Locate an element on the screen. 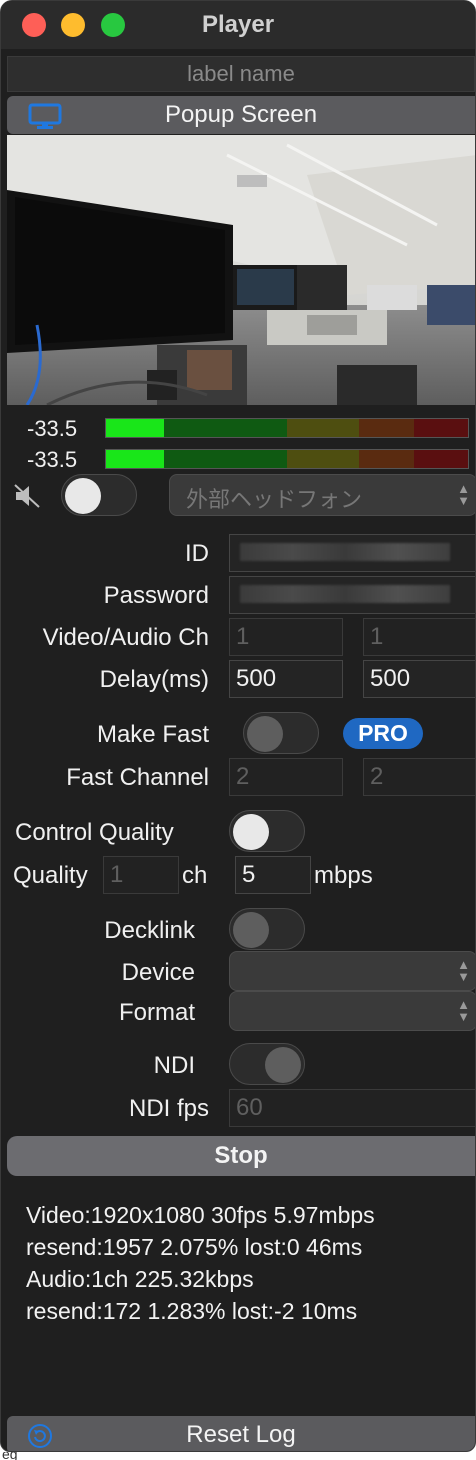  label-name-field: label name is located at coordinates (241, 74).